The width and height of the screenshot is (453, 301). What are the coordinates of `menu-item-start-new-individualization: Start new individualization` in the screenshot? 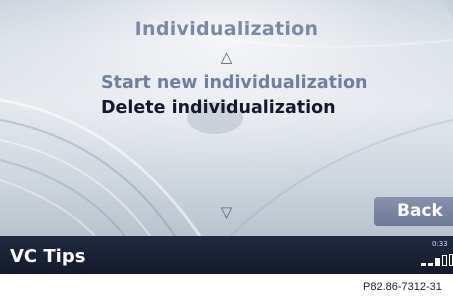 It's located at (234, 83).